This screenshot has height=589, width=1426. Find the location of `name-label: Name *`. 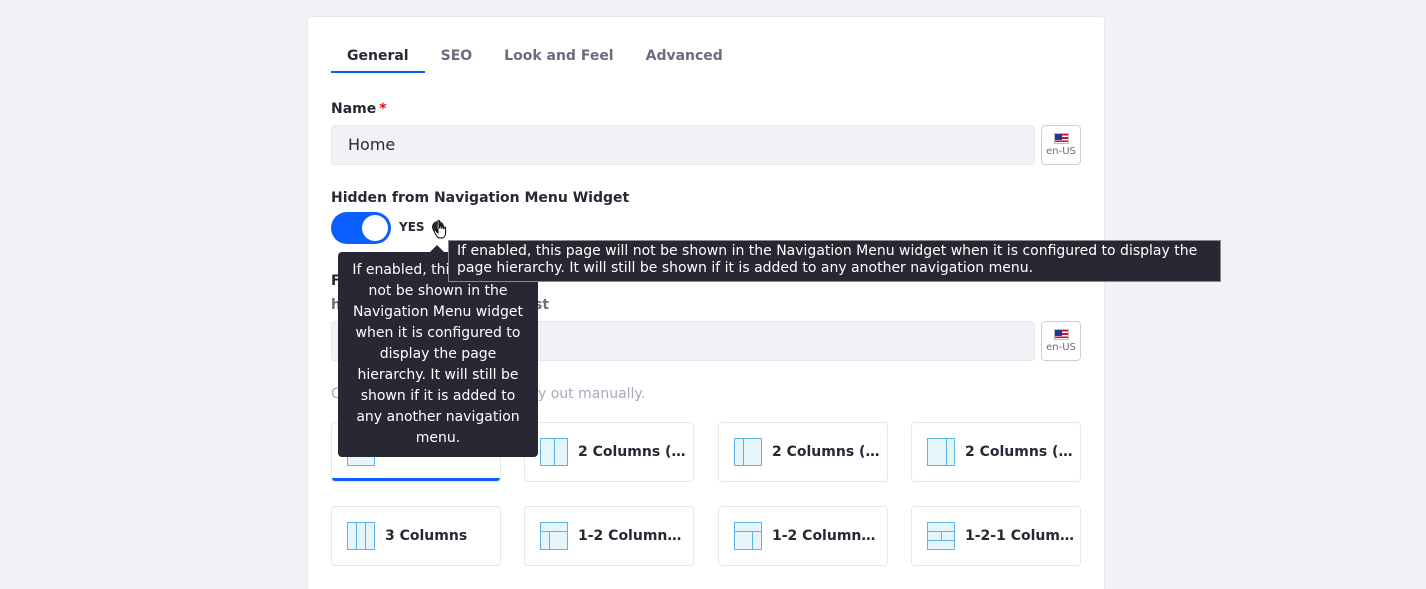

name-label: Name * is located at coordinates (359, 109).